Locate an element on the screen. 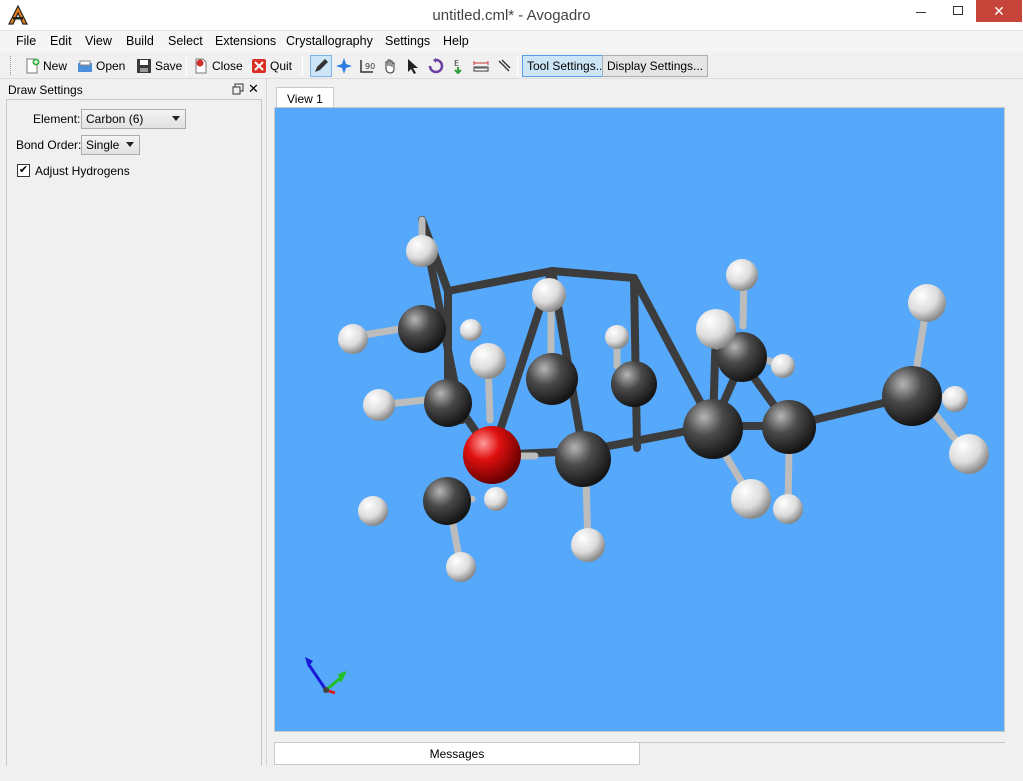 The width and height of the screenshot is (1023, 781). save-label: Save is located at coordinates (169, 66).